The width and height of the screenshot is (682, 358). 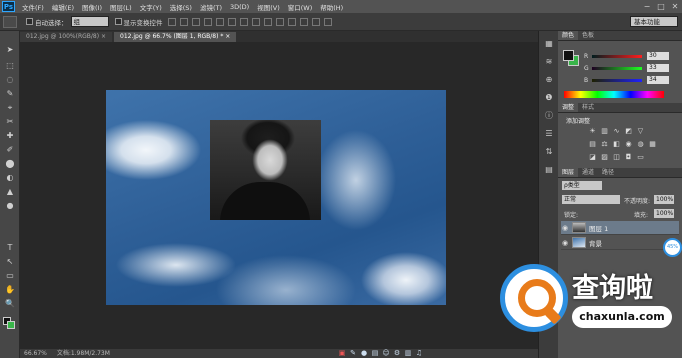 What do you see at coordinates (672, 247) in the screenshot?
I see `zoom-badge: 45%` at bounding box center [672, 247].